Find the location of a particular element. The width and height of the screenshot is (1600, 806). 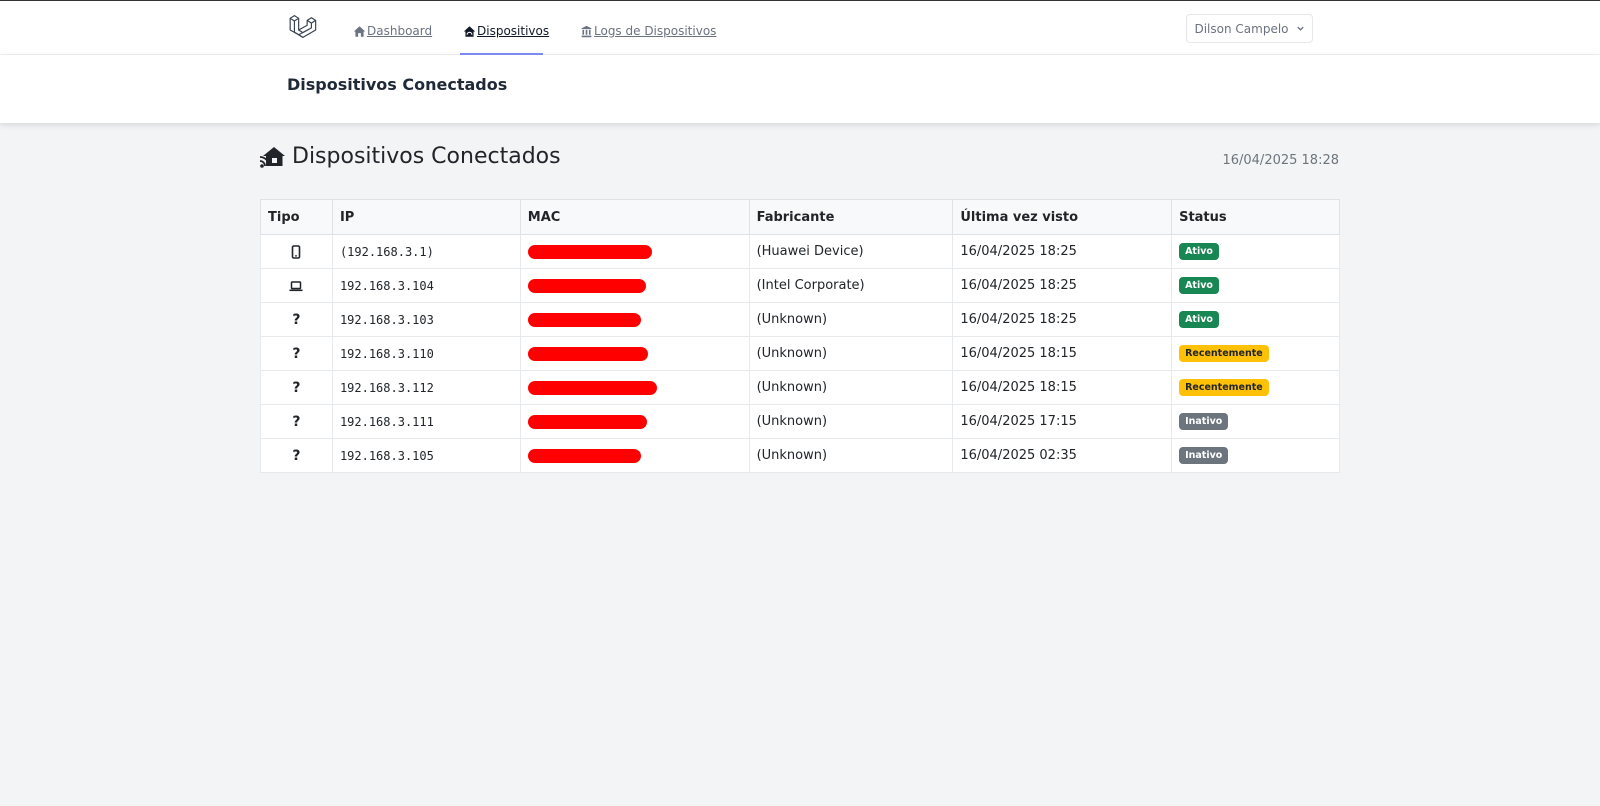

manufacturer-cell: (Intel Corporate) is located at coordinates (851, 285).